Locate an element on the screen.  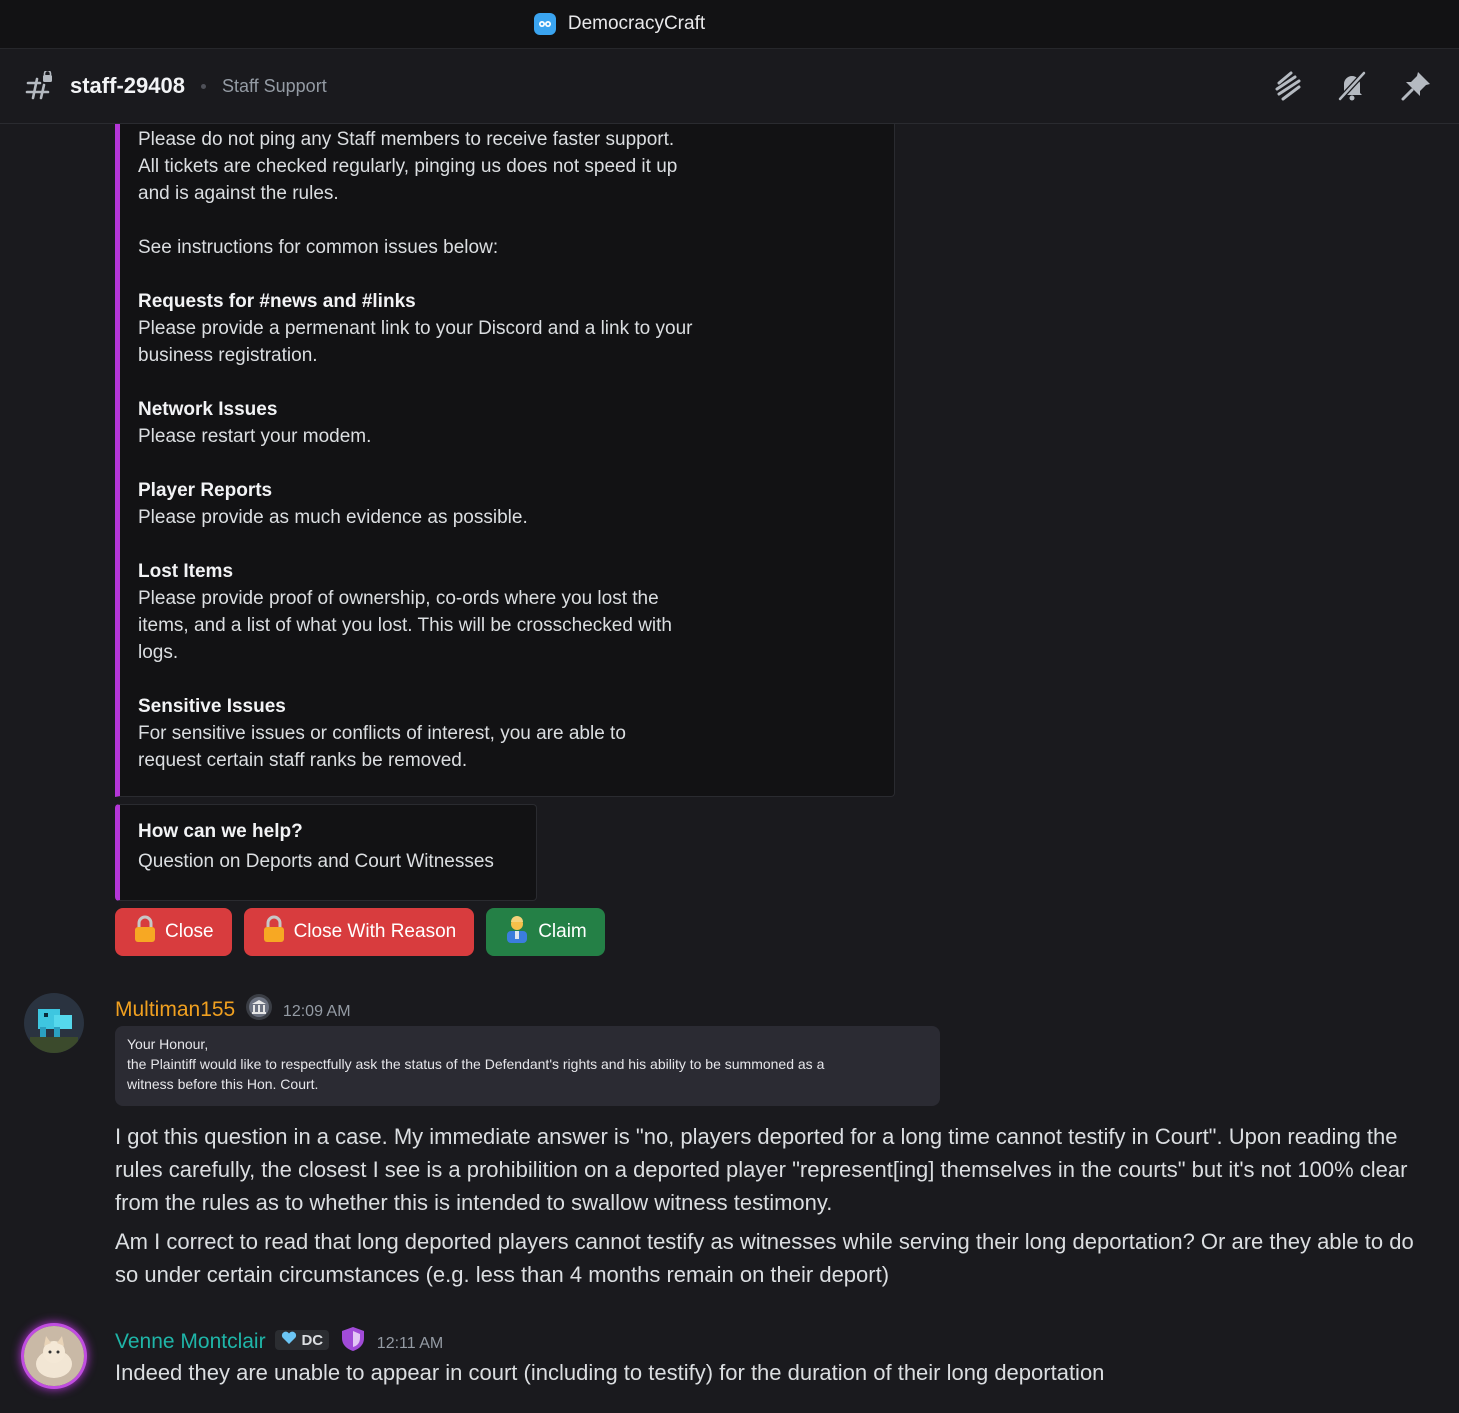
server-icon is located at coordinates (544, 24).